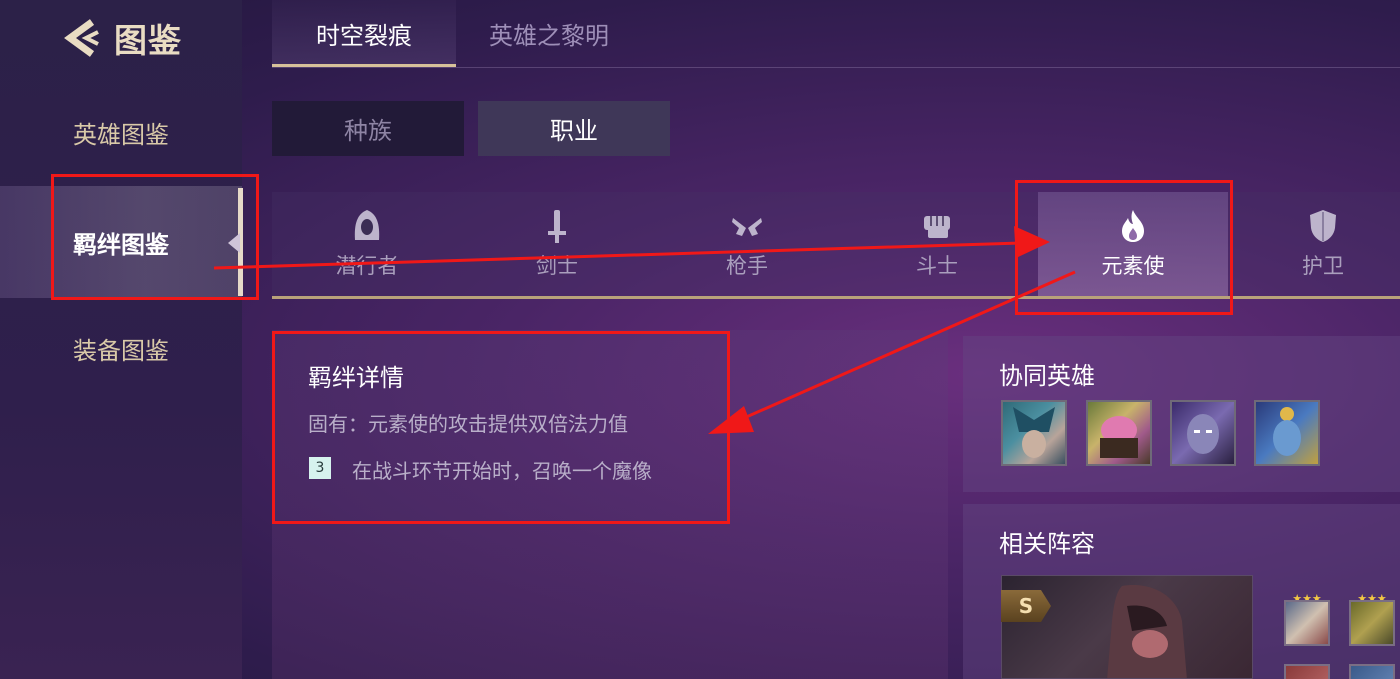  What do you see at coordinates (574, 128) in the screenshot?
I see `class-button: 职业` at bounding box center [574, 128].